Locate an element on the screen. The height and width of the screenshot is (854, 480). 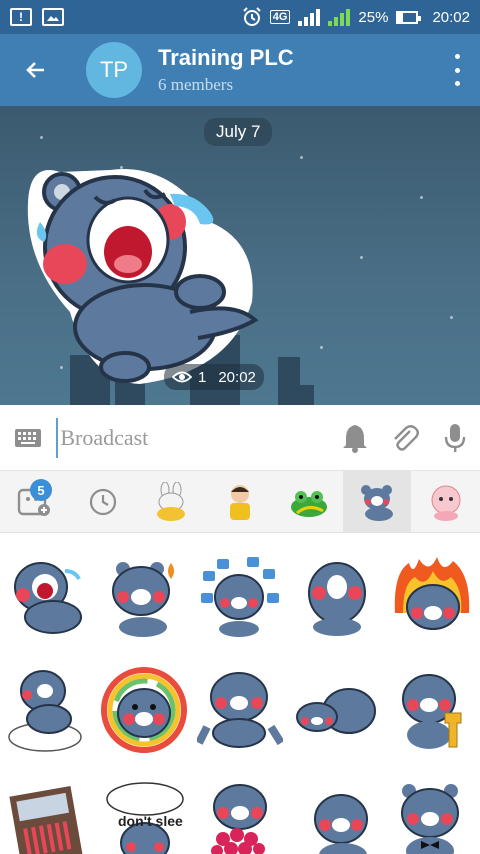
girl-sticker-icon is located at coordinates (446, 503).